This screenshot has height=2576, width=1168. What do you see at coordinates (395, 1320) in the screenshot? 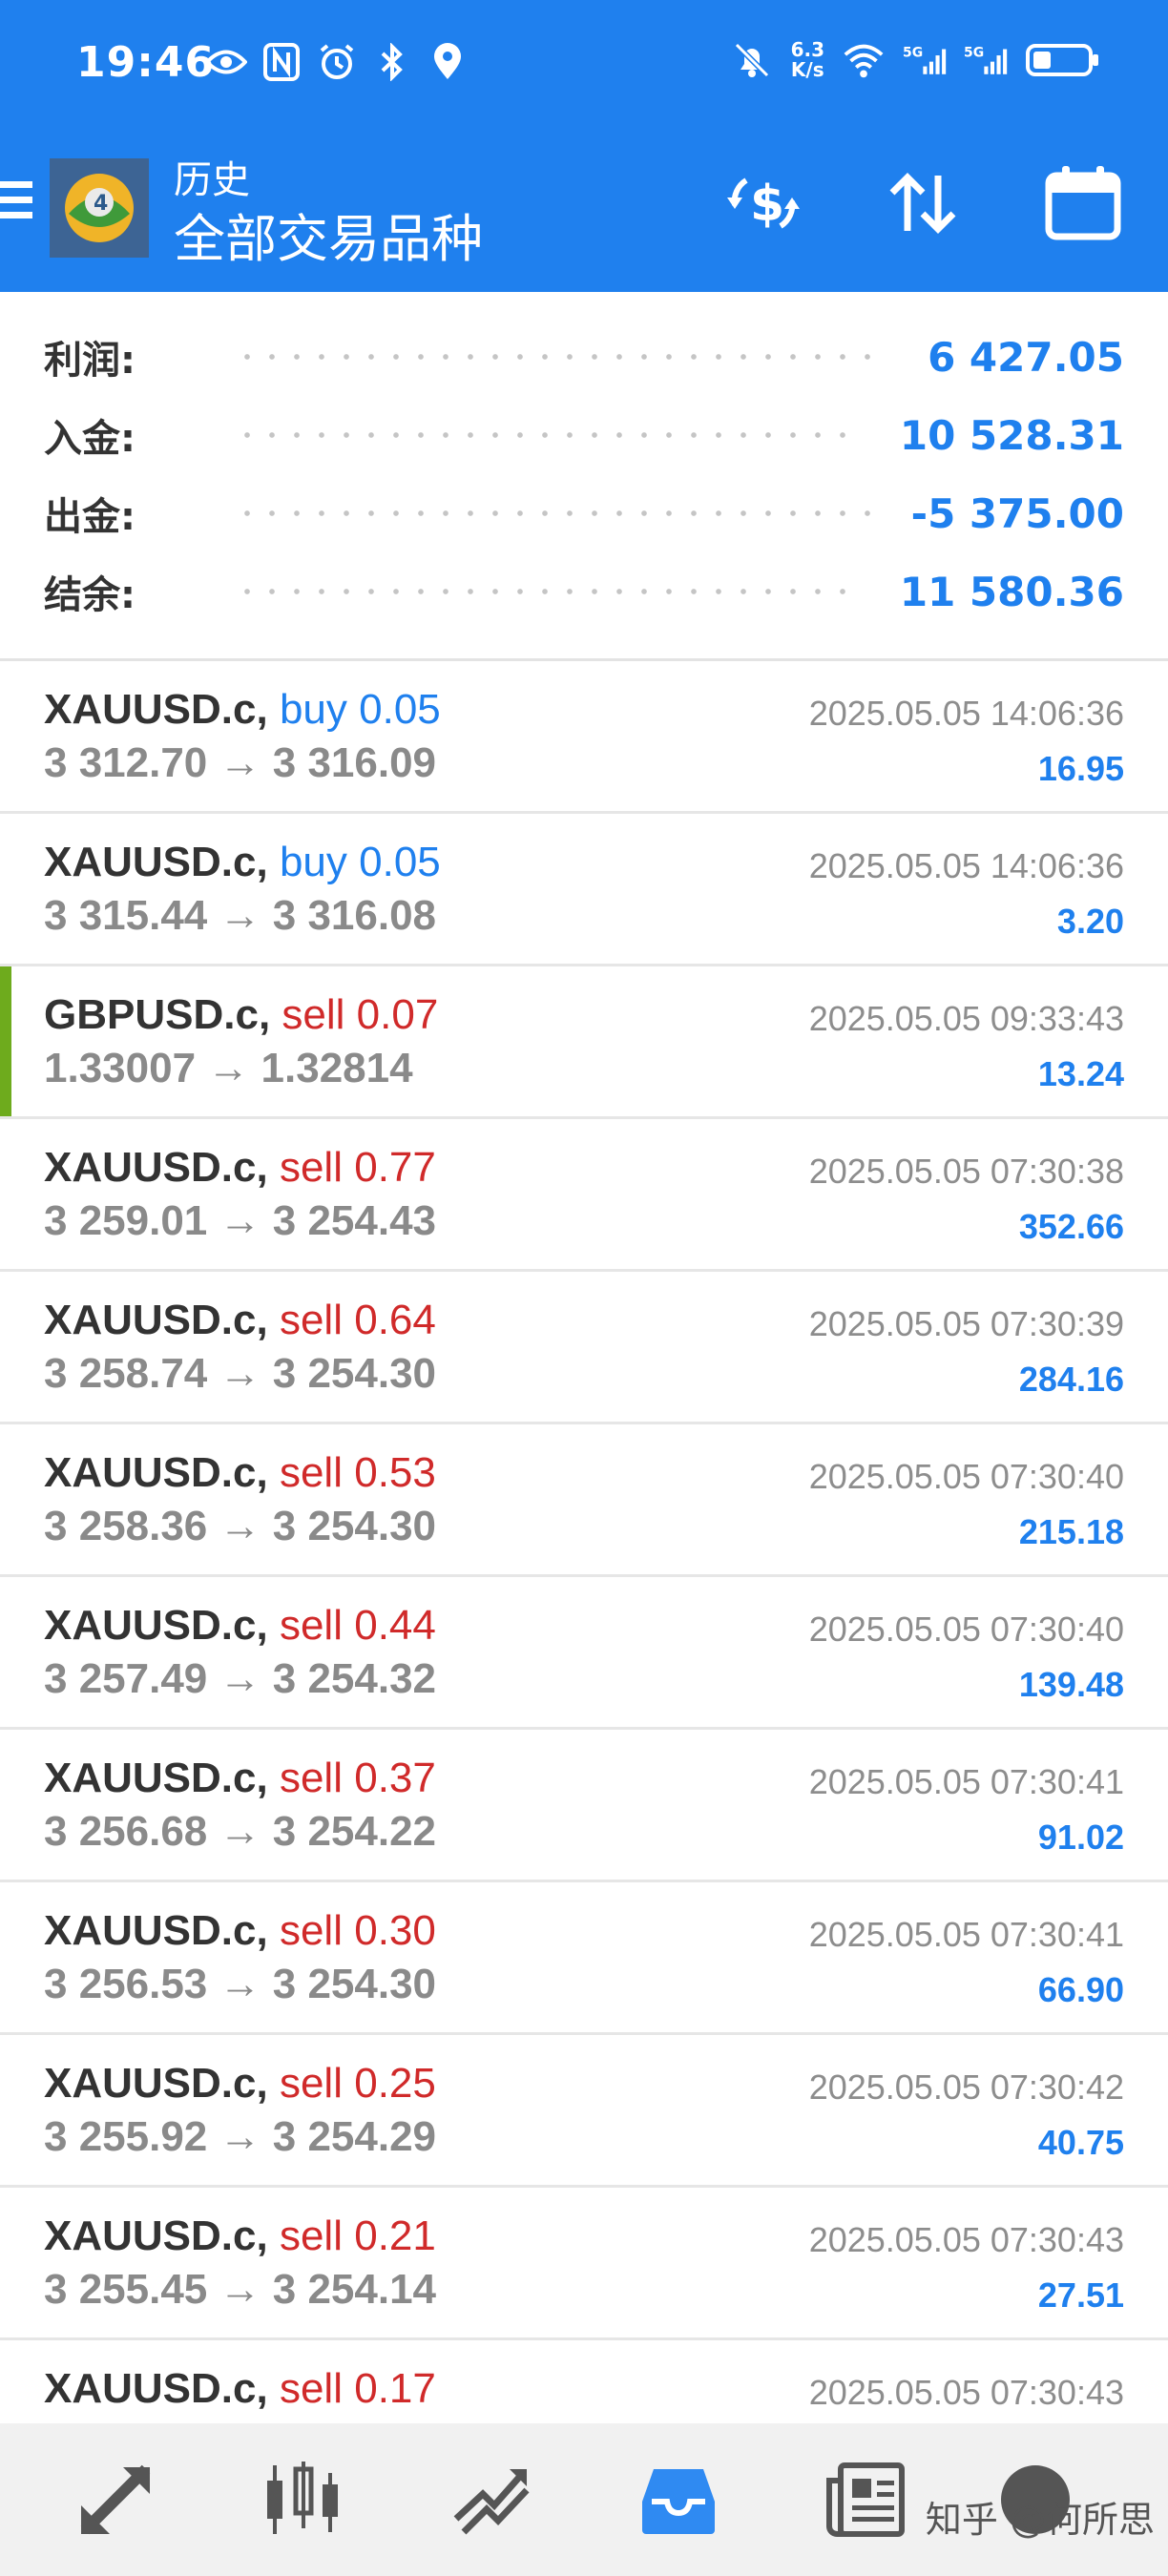
I see `trade-volume: 0.64` at bounding box center [395, 1320].